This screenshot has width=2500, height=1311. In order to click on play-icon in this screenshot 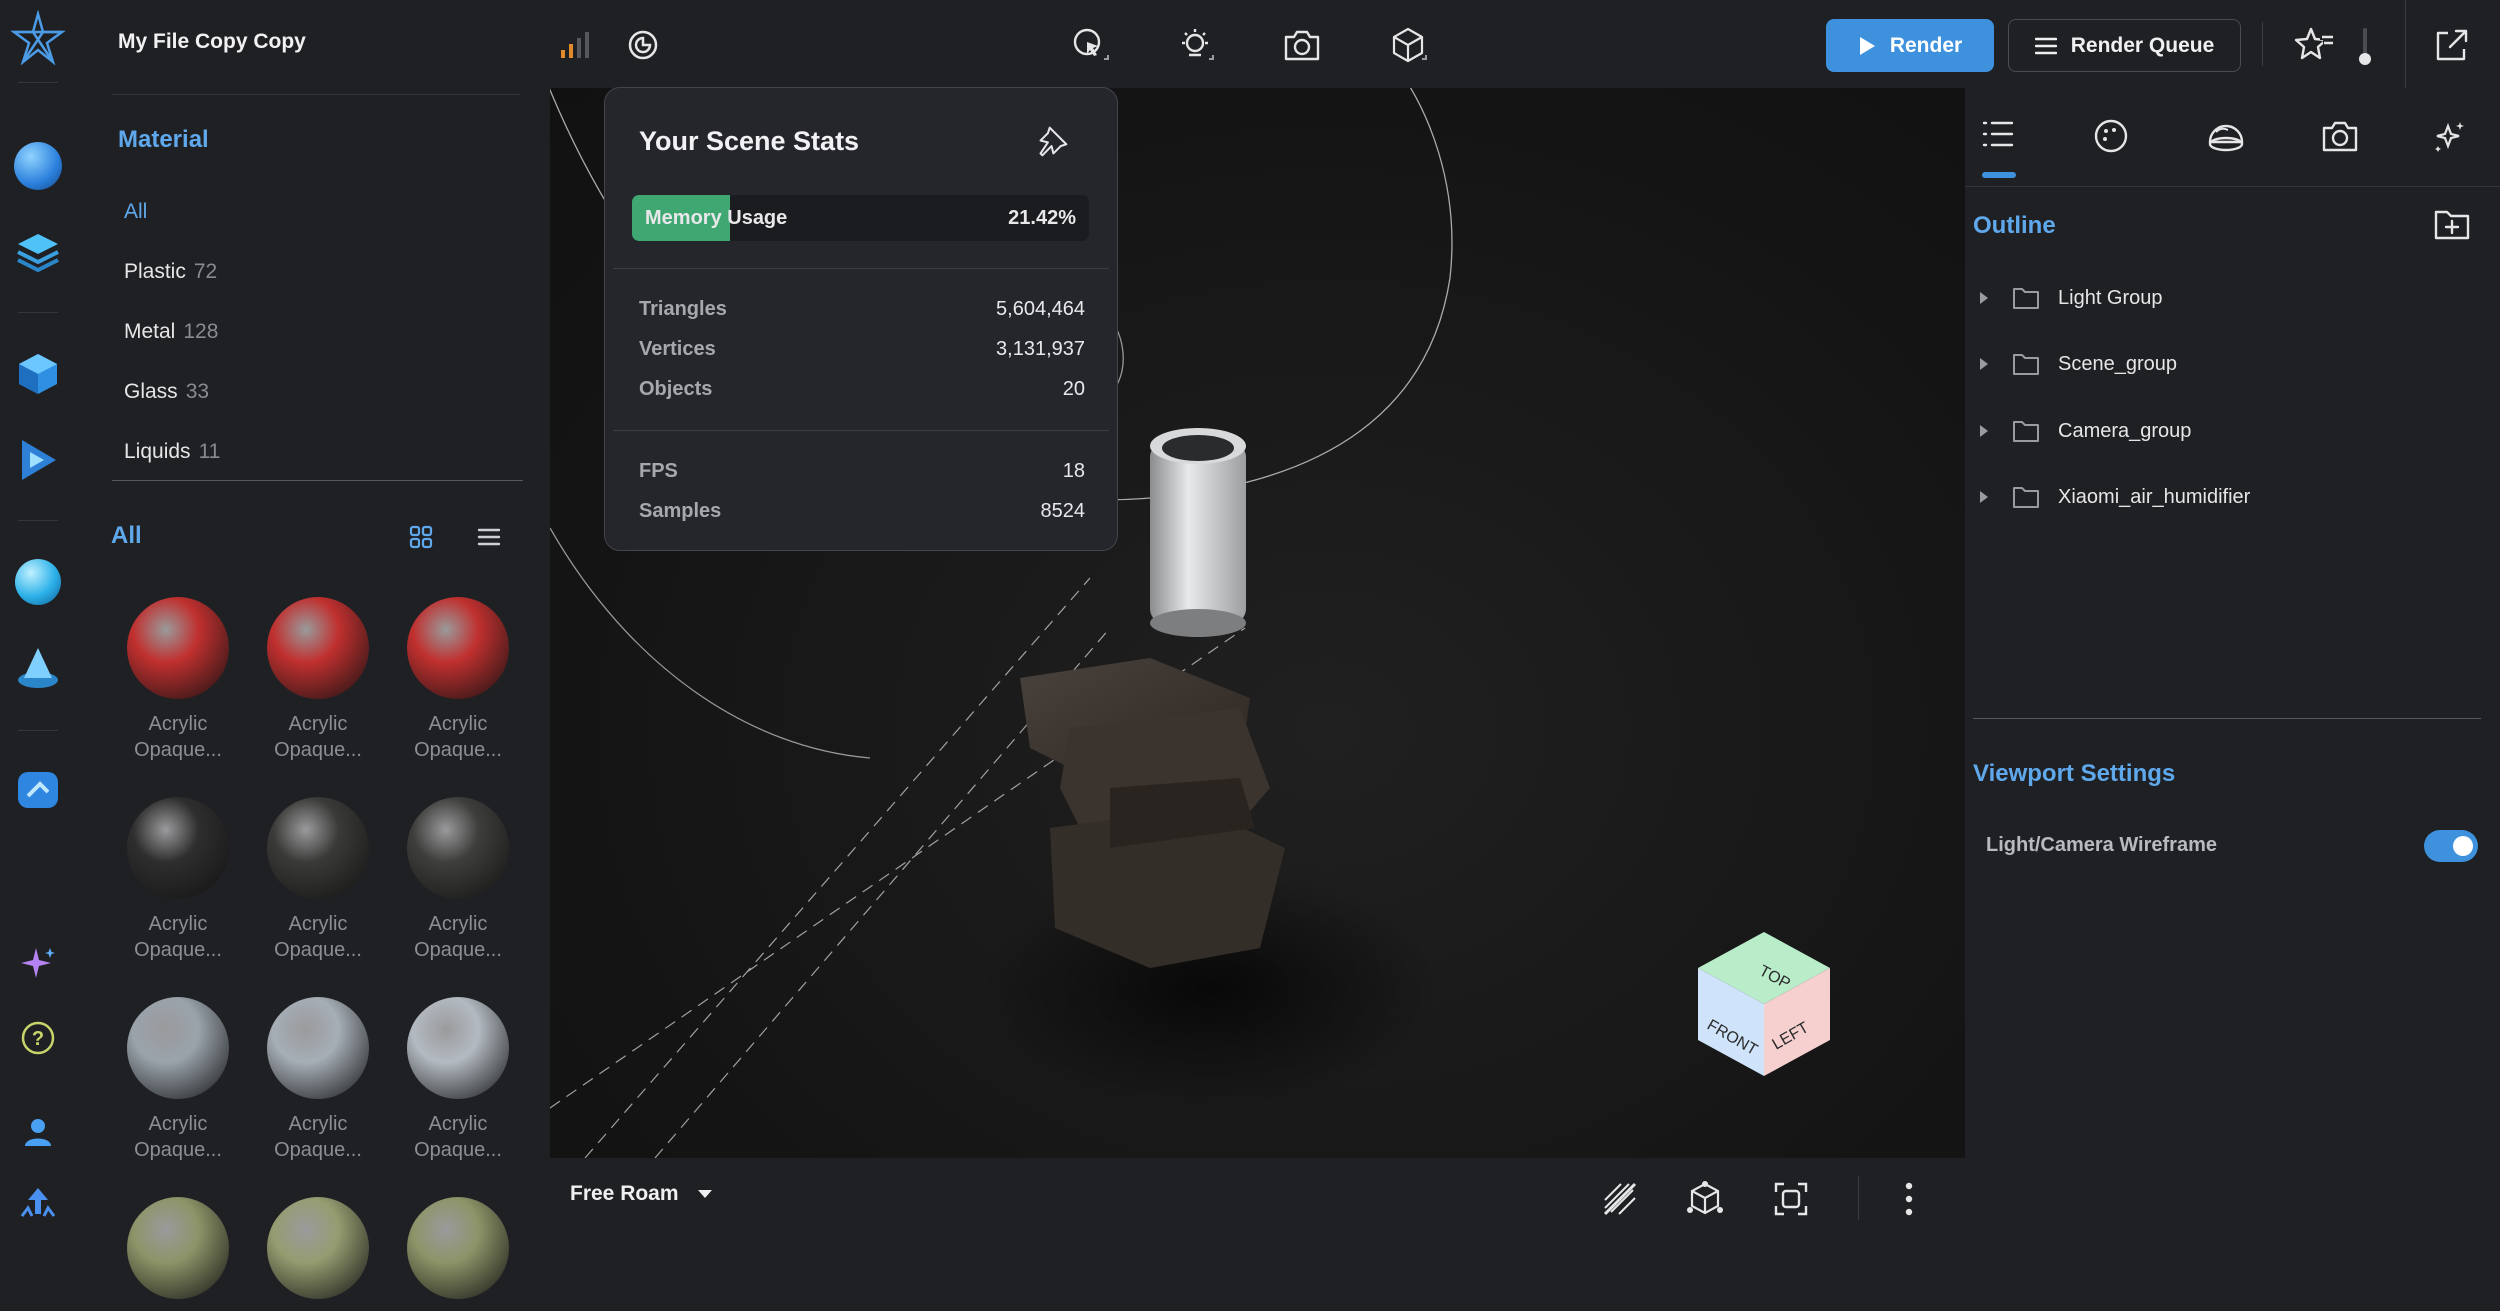, I will do `click(1867, 45)`.